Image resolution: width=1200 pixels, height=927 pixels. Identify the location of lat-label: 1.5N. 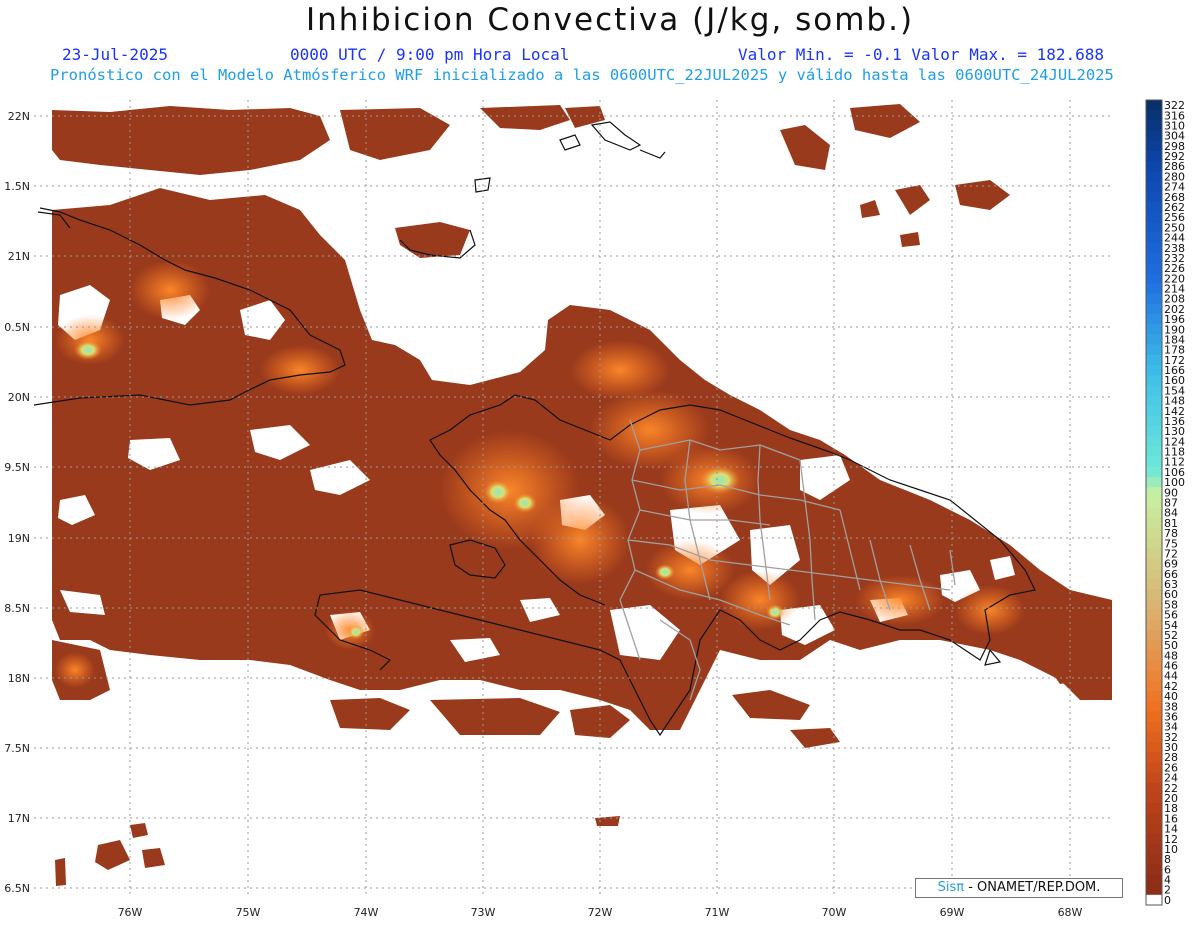
(17, 186).